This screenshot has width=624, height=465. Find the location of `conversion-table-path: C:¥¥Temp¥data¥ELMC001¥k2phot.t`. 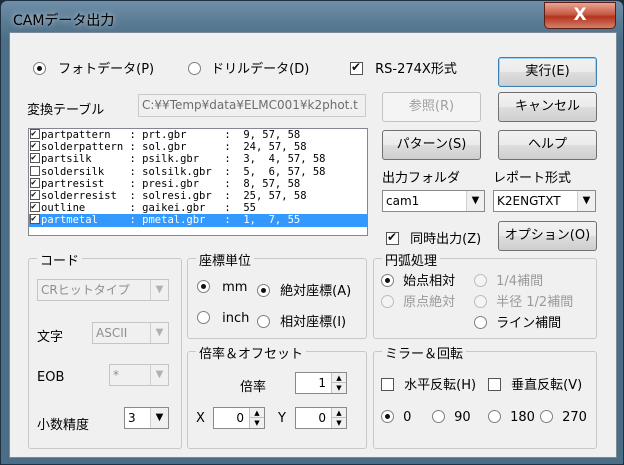

conversion-table-path: C:¥¥Temp¥data¥ELMC001¥k2phot.t is located at coordinates (252, 105).